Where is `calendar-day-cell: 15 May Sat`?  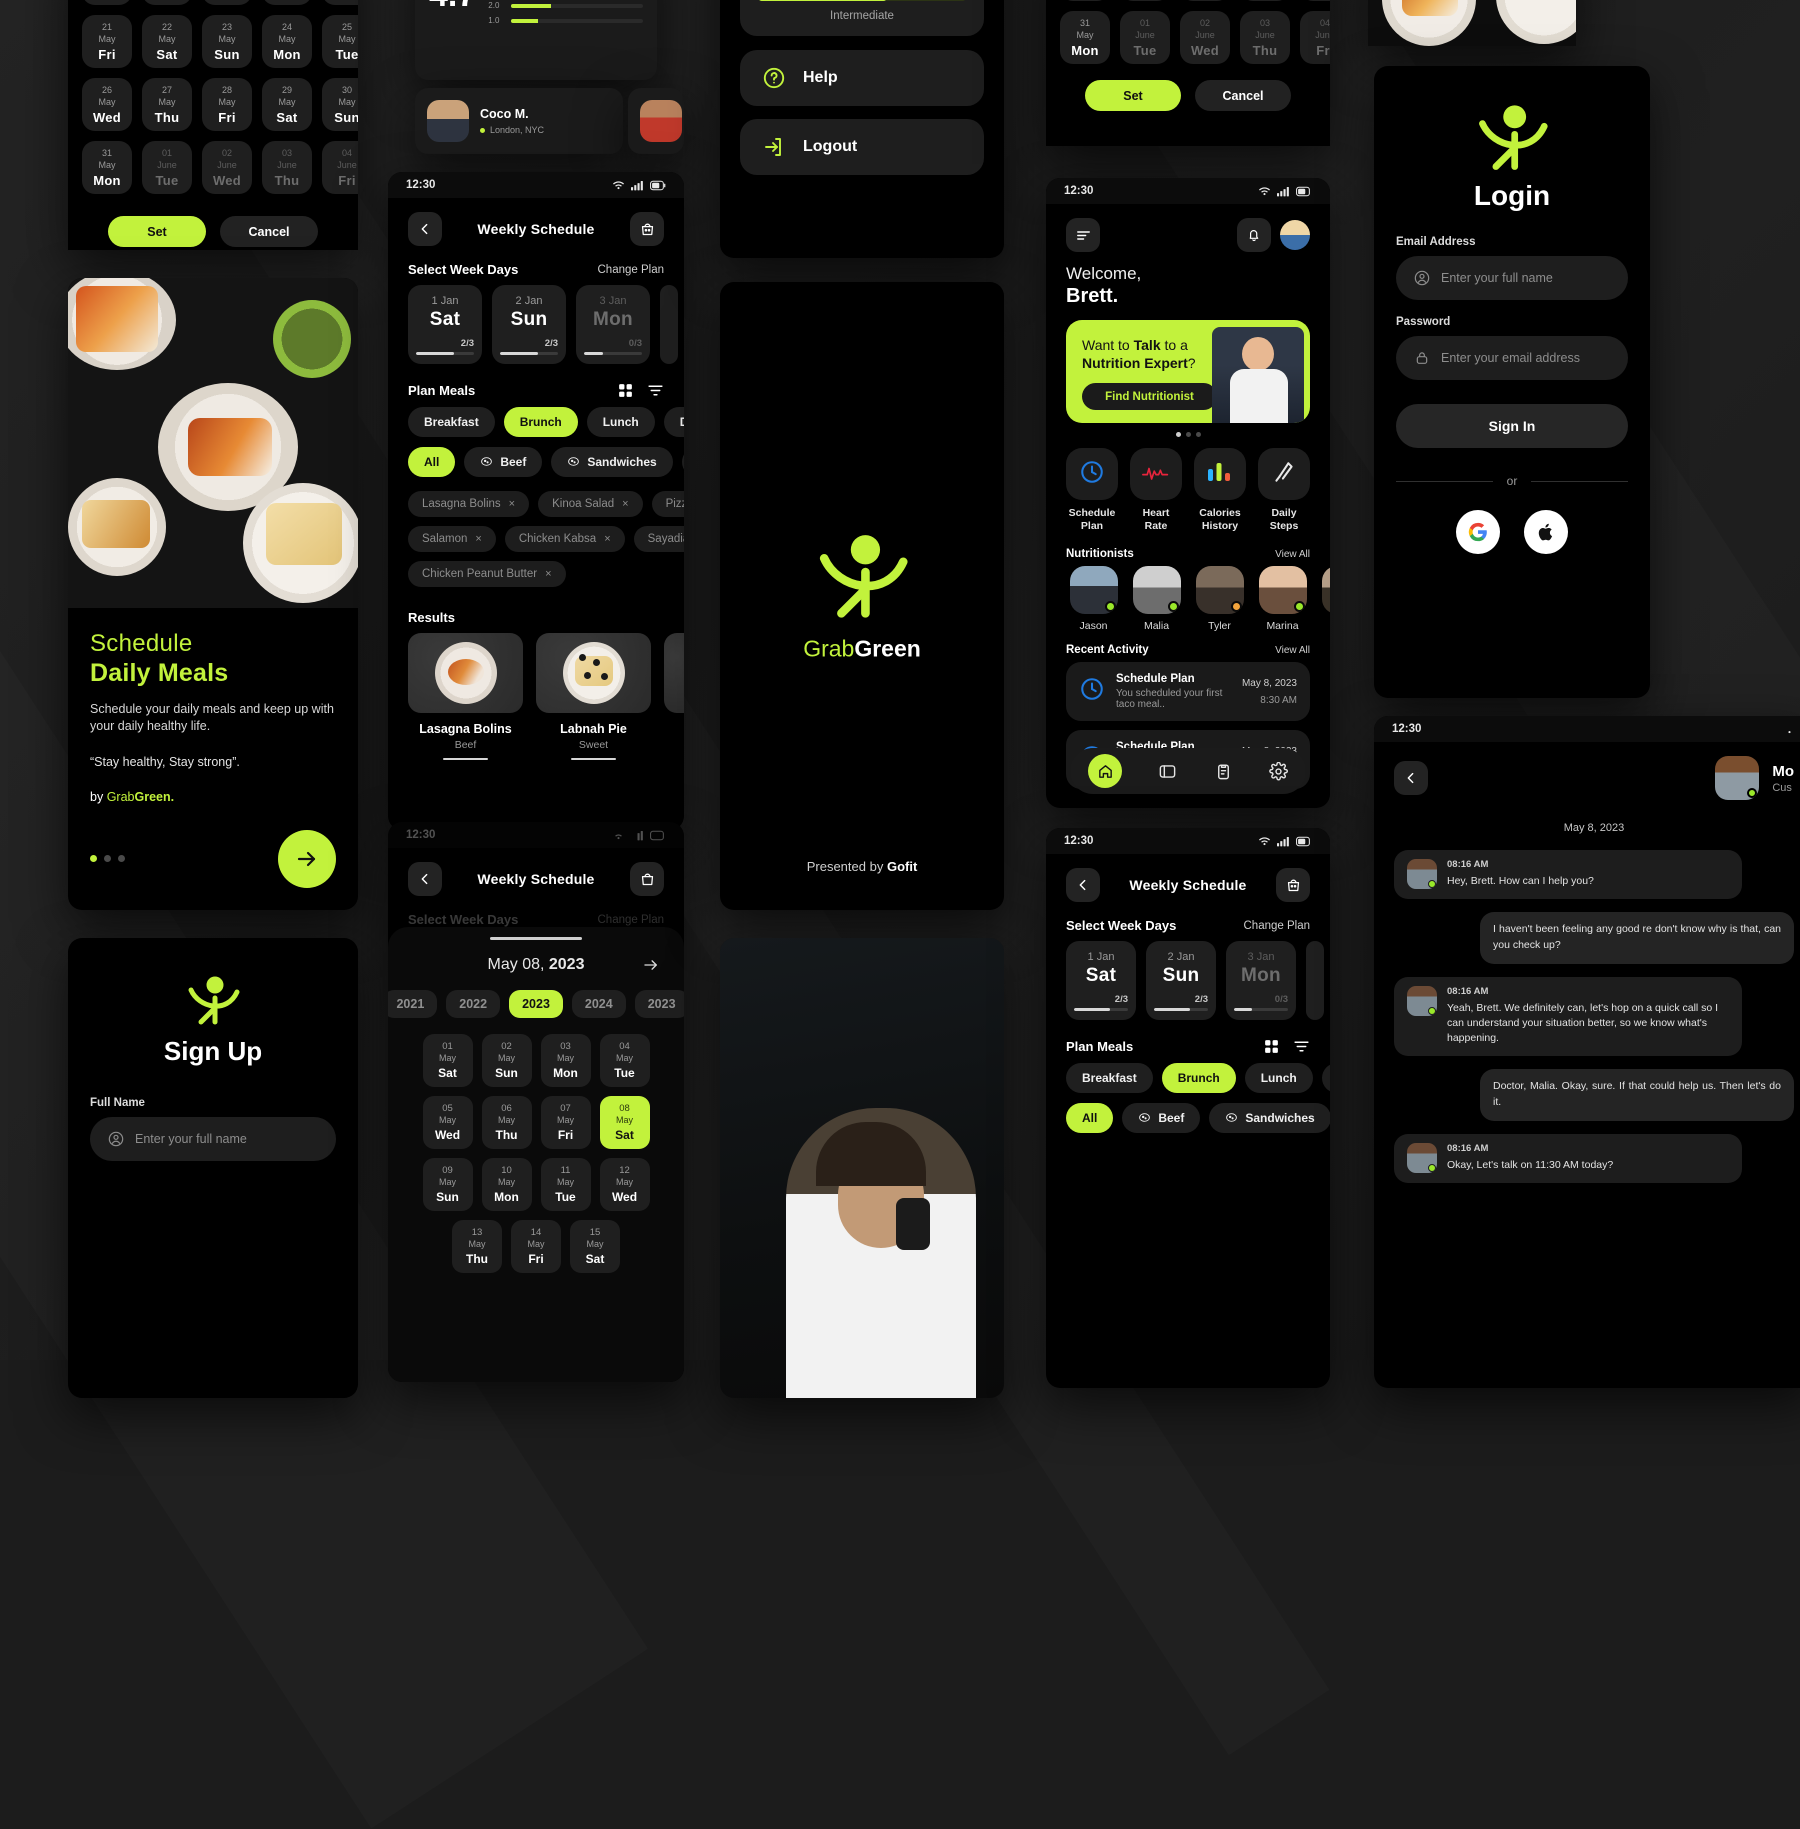 calendar-day-cell: 15 May Sat is located at coordinates (595, 1246).